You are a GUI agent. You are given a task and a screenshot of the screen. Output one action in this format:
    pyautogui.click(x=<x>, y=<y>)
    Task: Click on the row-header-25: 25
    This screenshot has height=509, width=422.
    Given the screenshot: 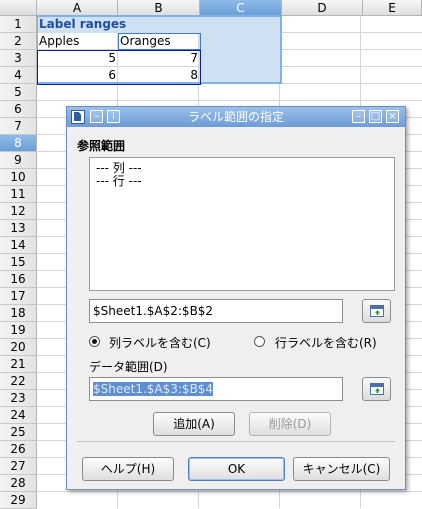 What is the action you would take?
    pyautogui.click(x=18, y=432)
    